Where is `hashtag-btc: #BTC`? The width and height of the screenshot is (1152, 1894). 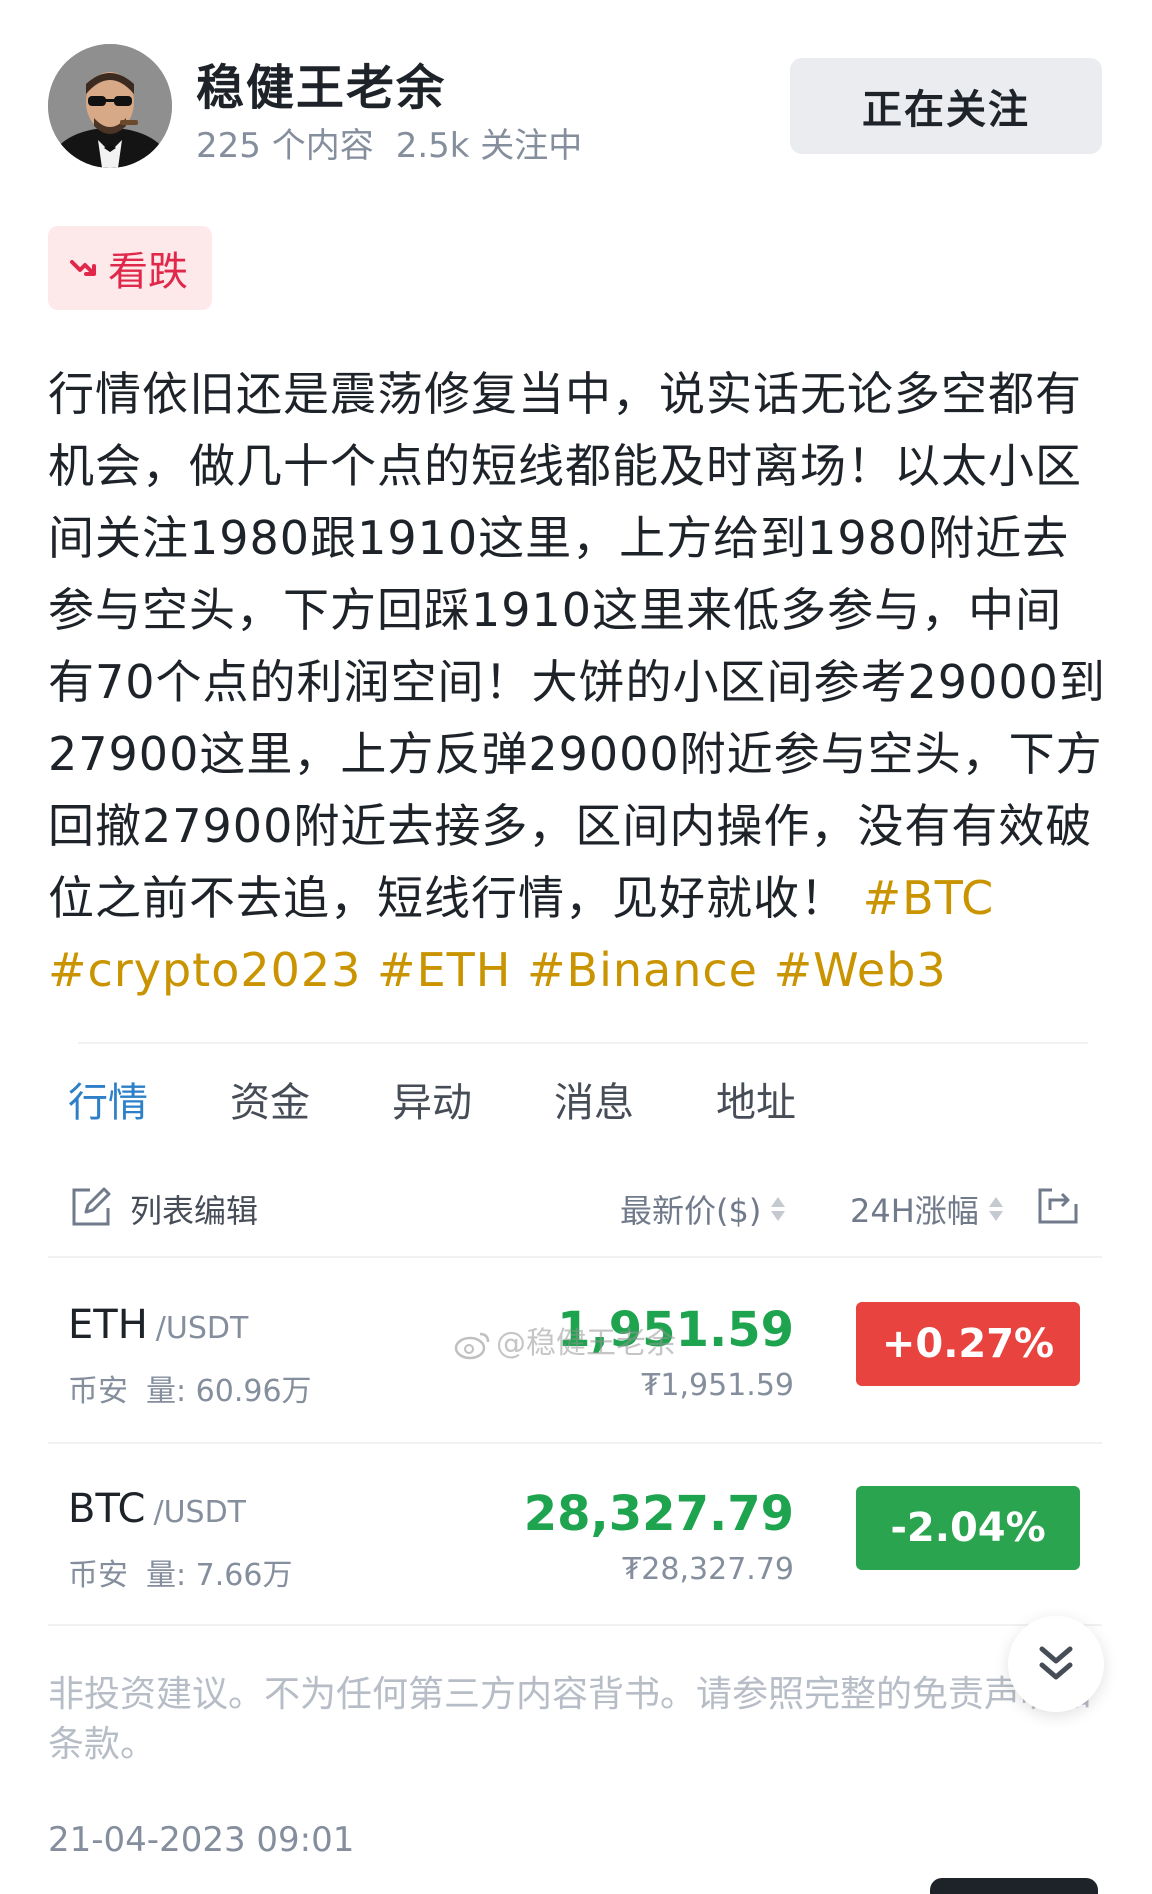 hashtag-btc: #BTC is located at coordinates (929, 898).